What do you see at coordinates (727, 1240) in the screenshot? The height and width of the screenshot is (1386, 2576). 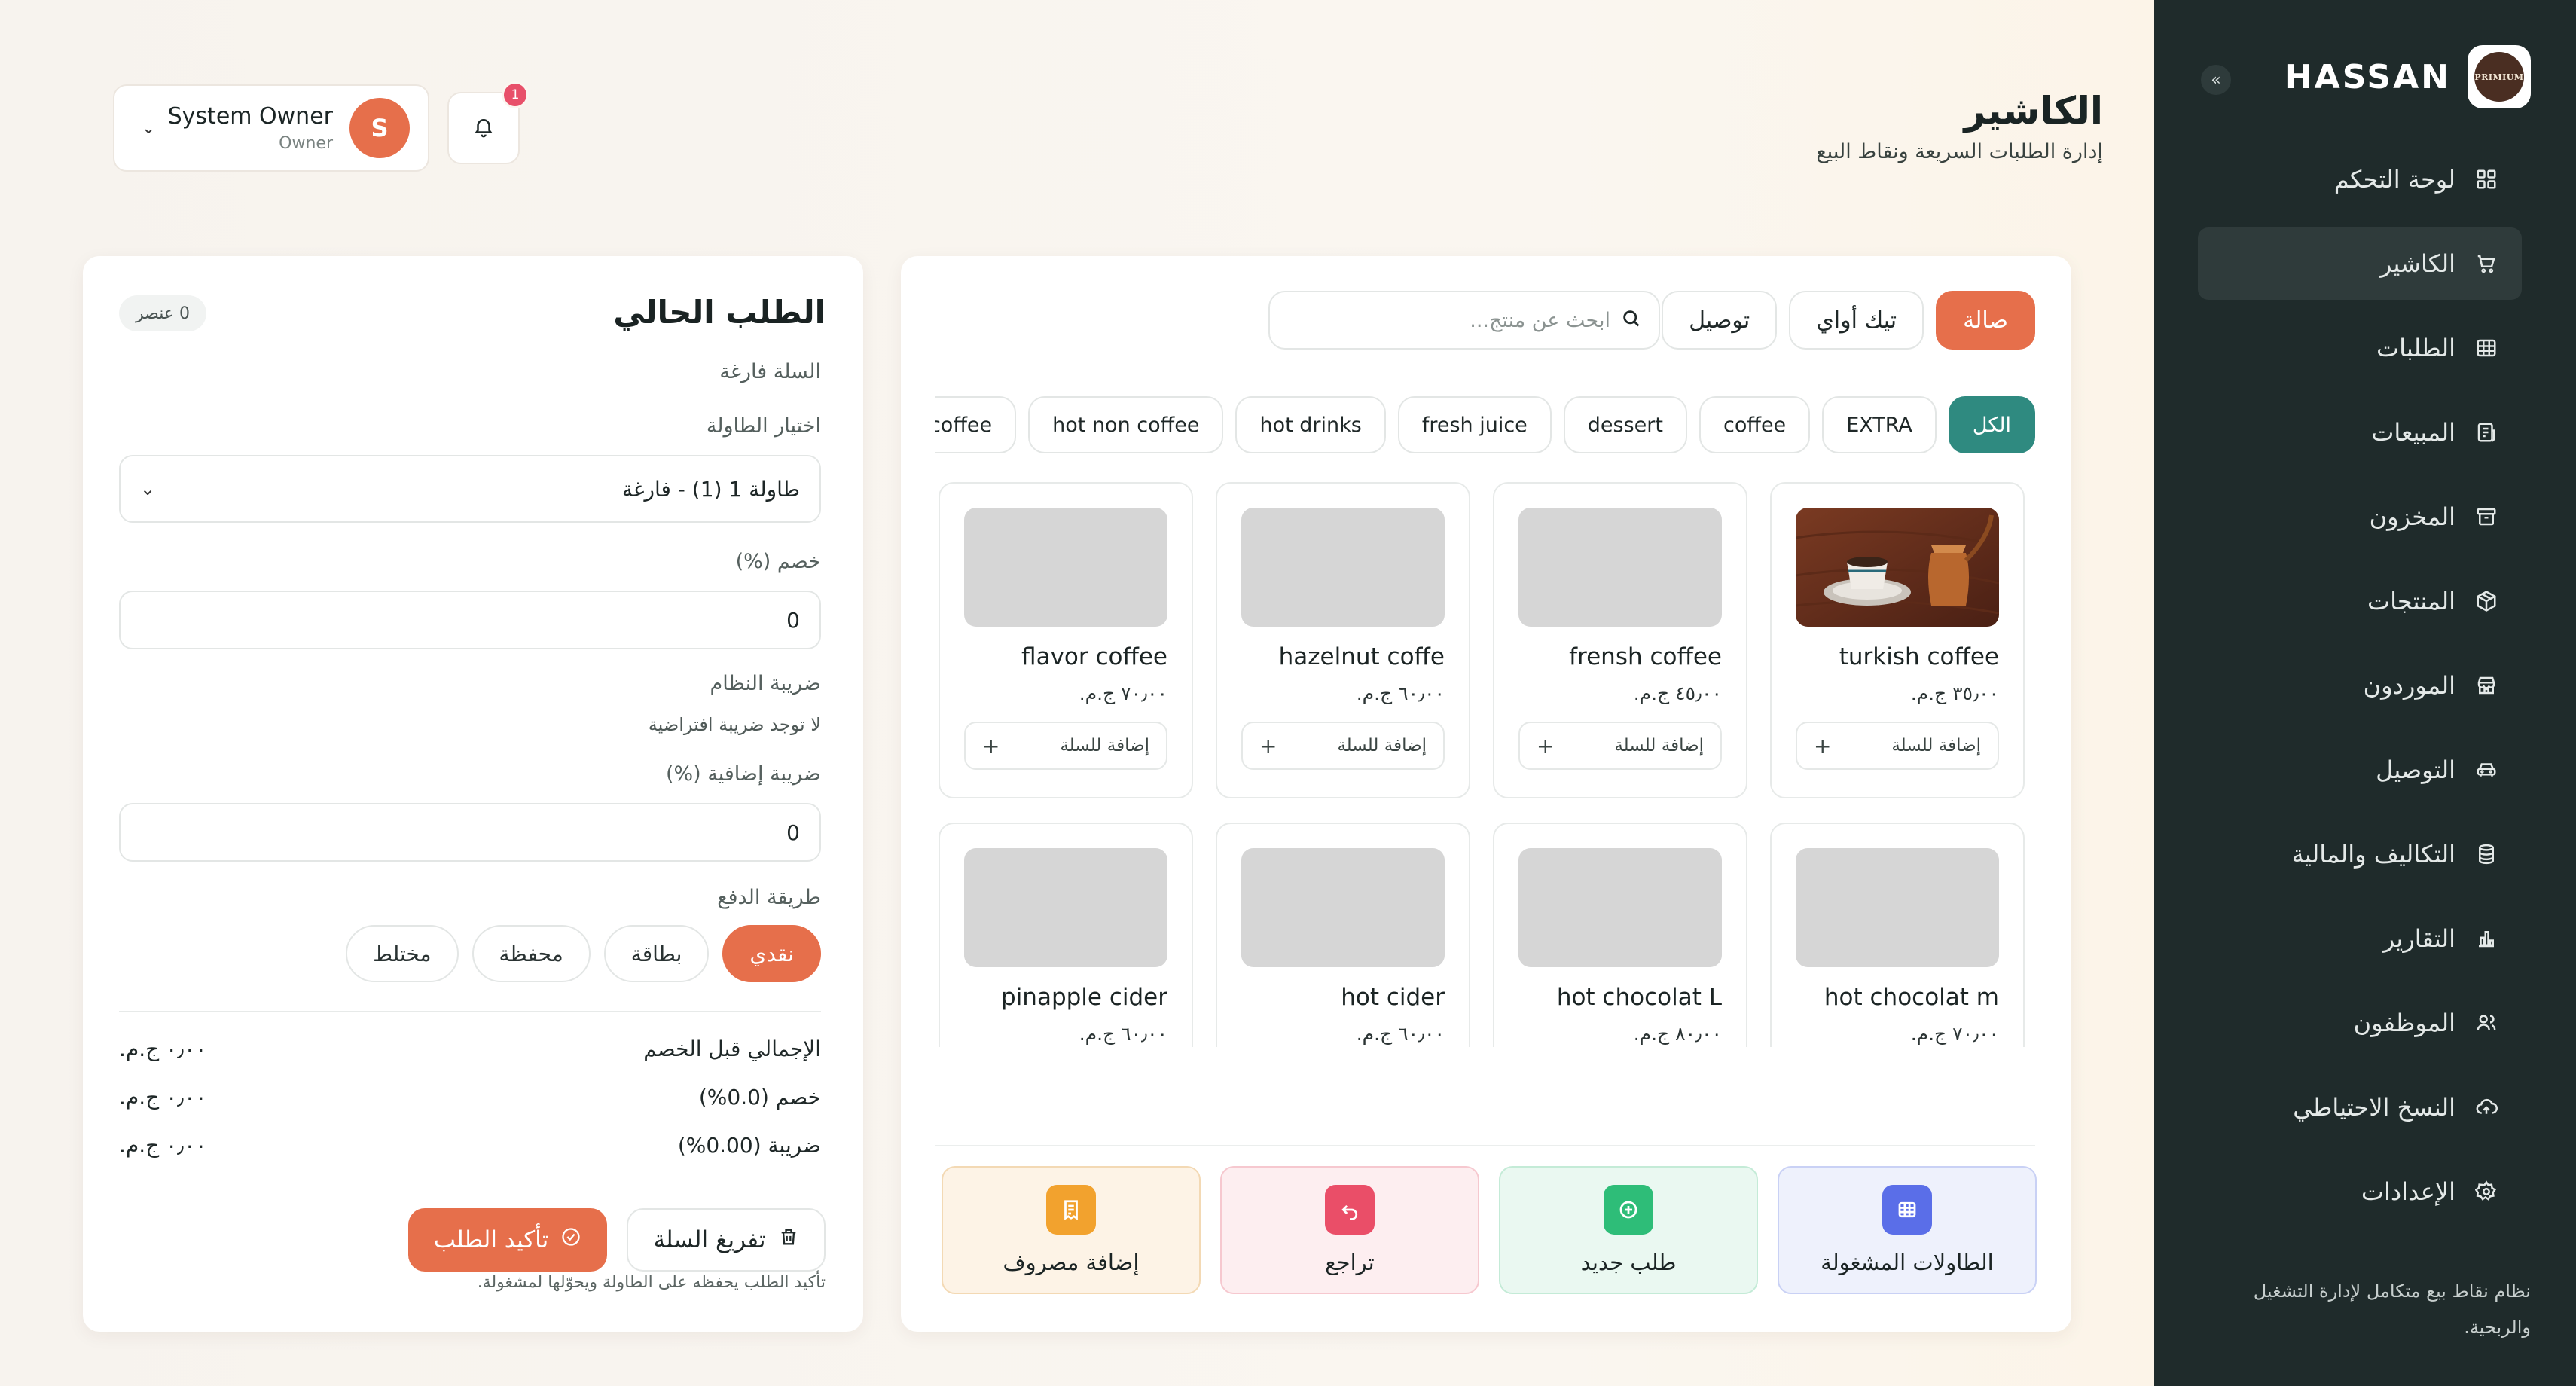 I see `clear-cart-button: تفريغ السلة` at bounding box center [727, 1240].